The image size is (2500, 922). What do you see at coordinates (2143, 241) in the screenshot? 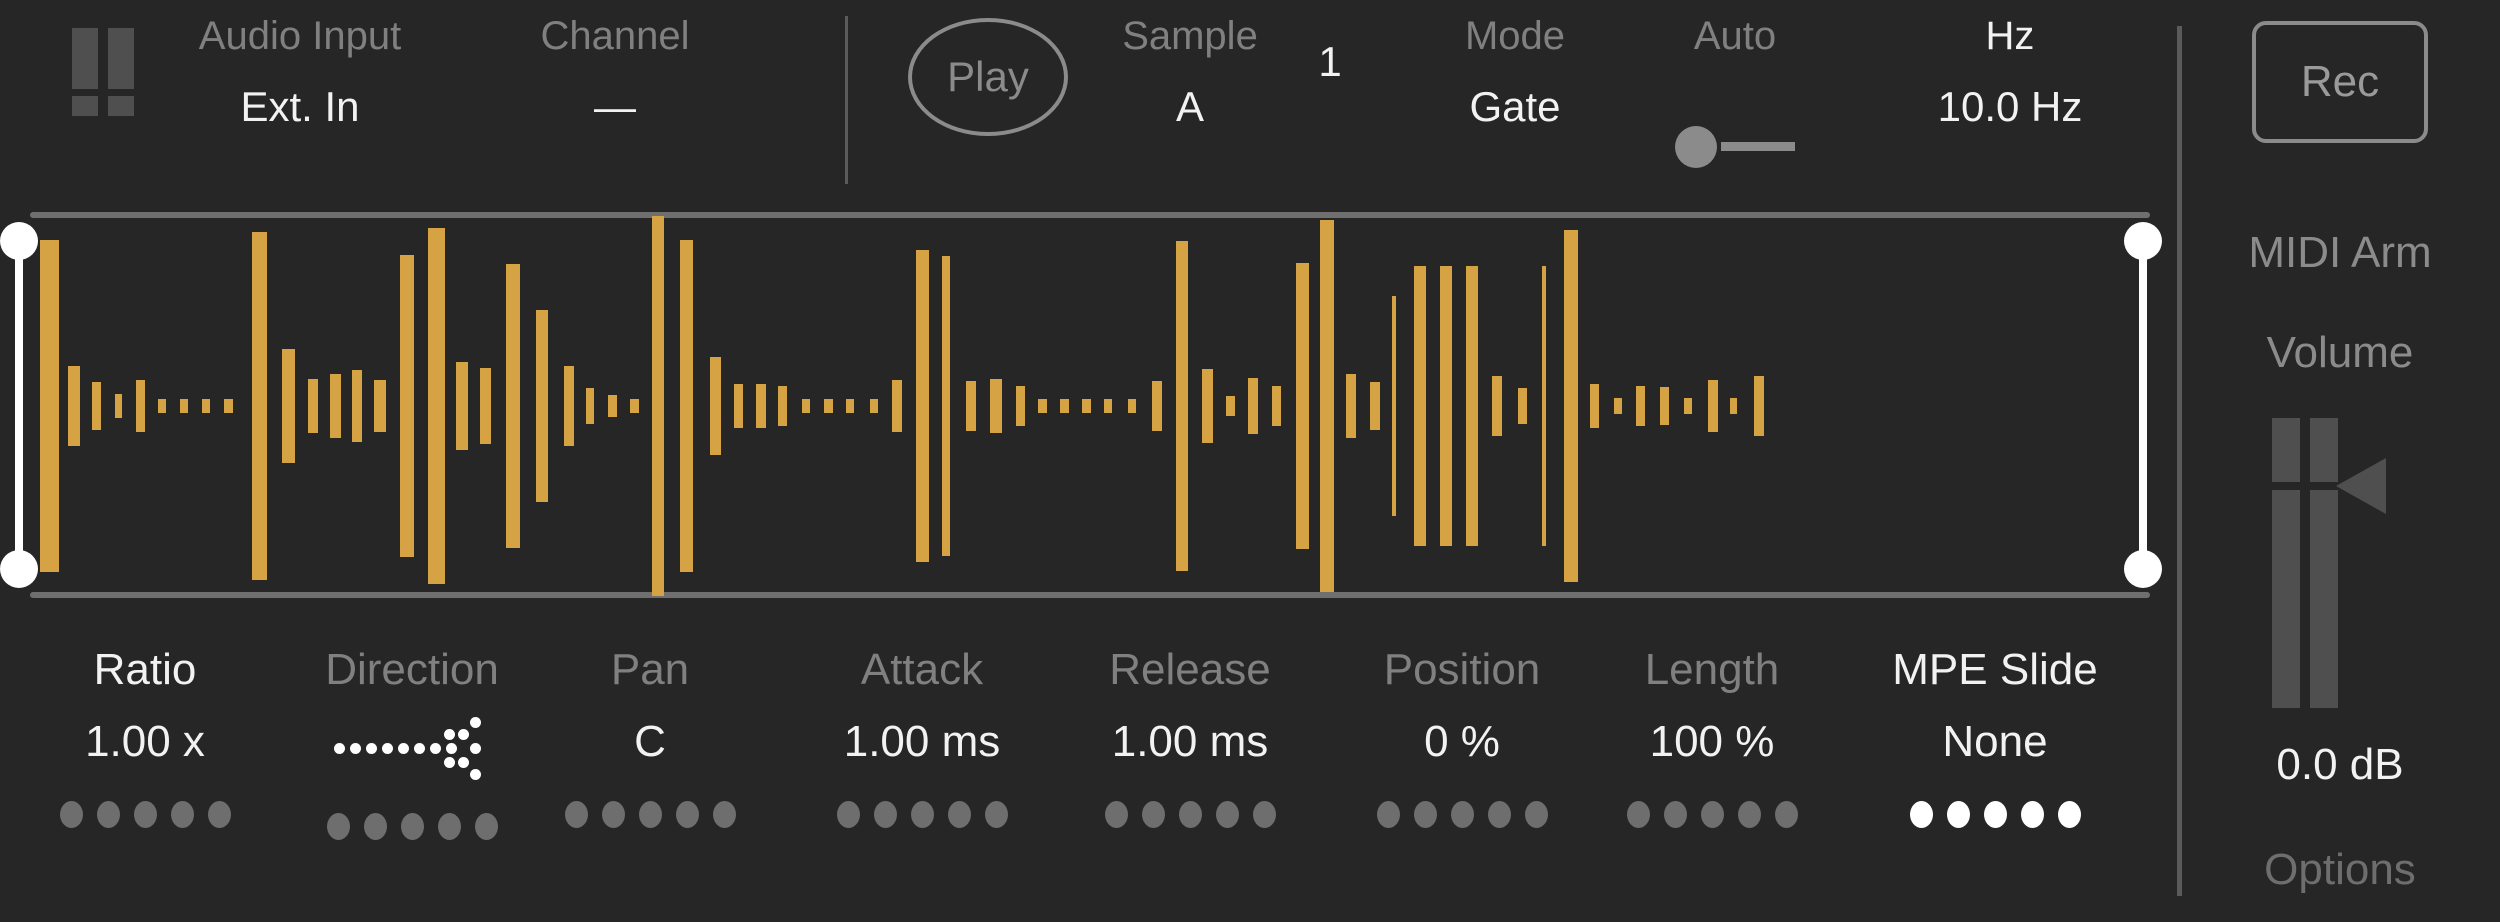
I see `selection-handle-right-top-dot` at bounding box center [2143, 241].